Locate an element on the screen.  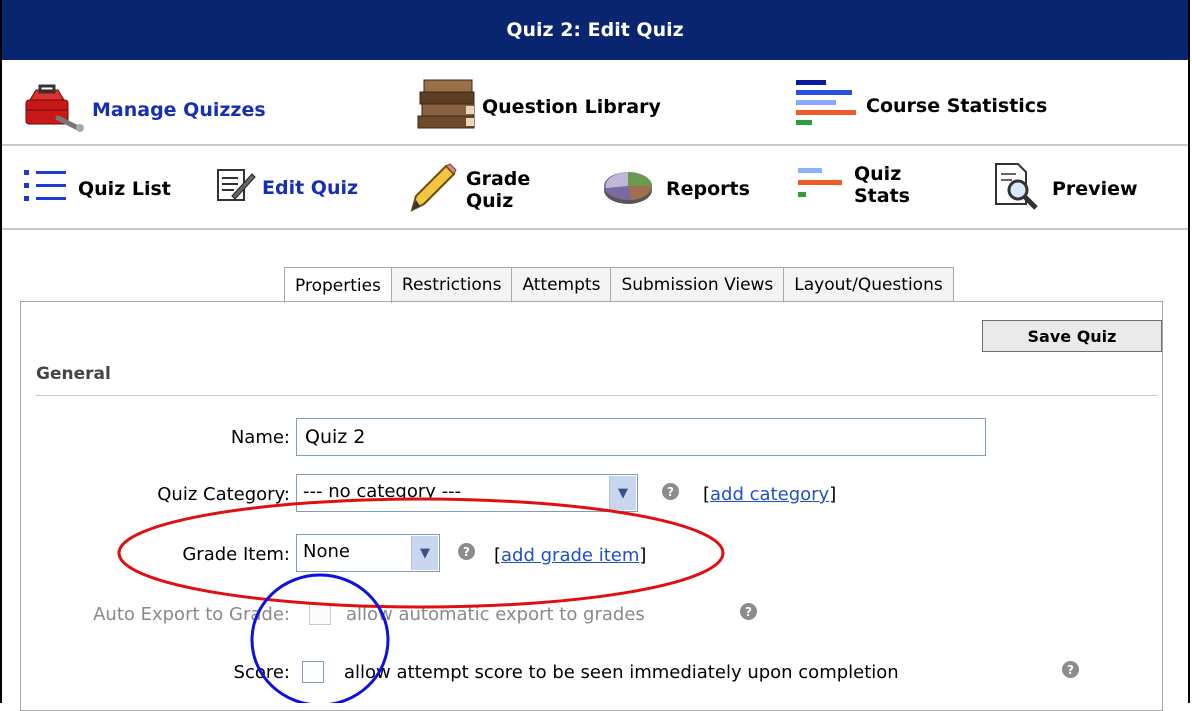
nav-quiz-stats: Quiz Stats is located at coordinates (853, 184).